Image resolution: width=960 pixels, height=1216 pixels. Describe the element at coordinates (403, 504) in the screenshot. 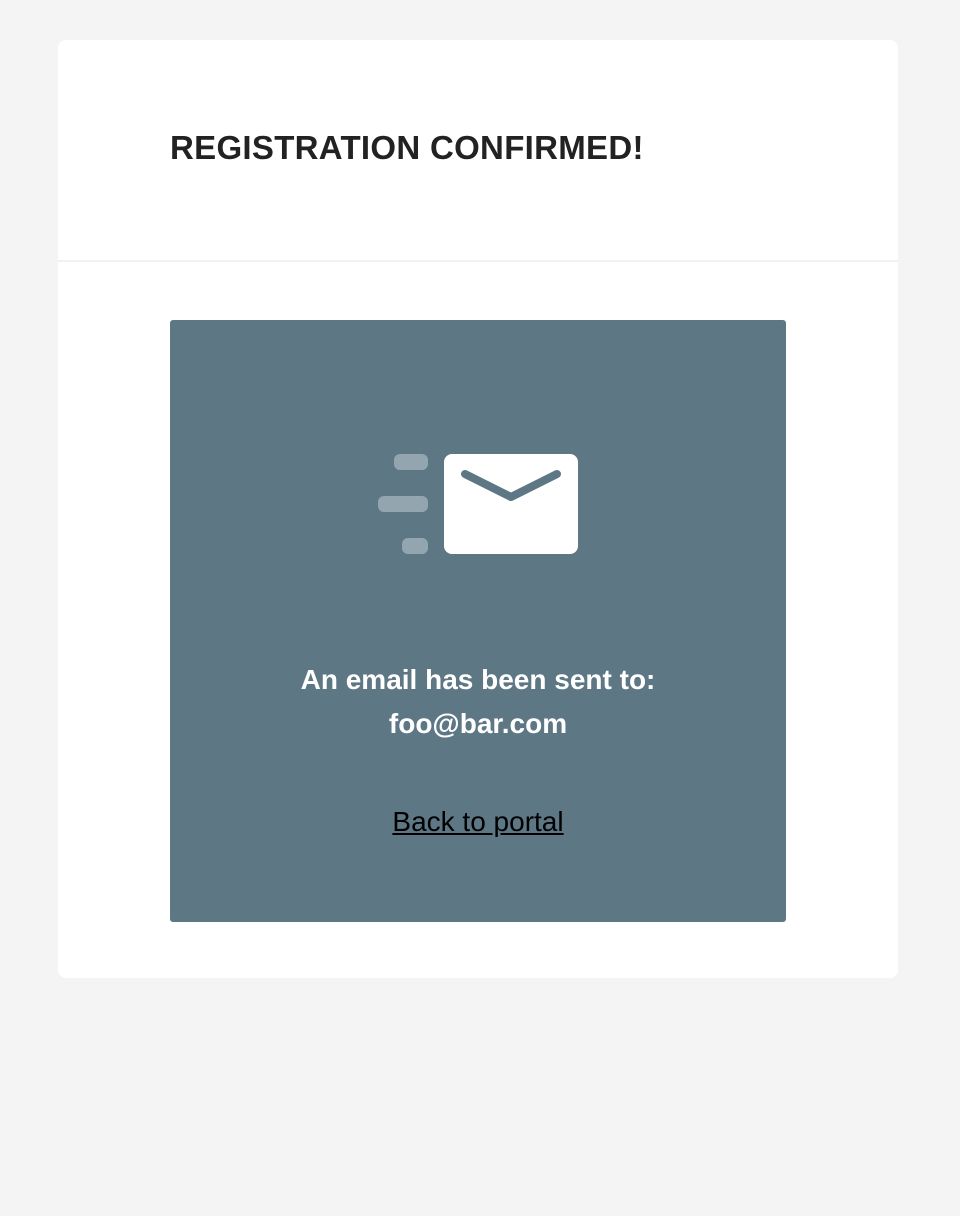

I see `motion-line-middle` at that location.